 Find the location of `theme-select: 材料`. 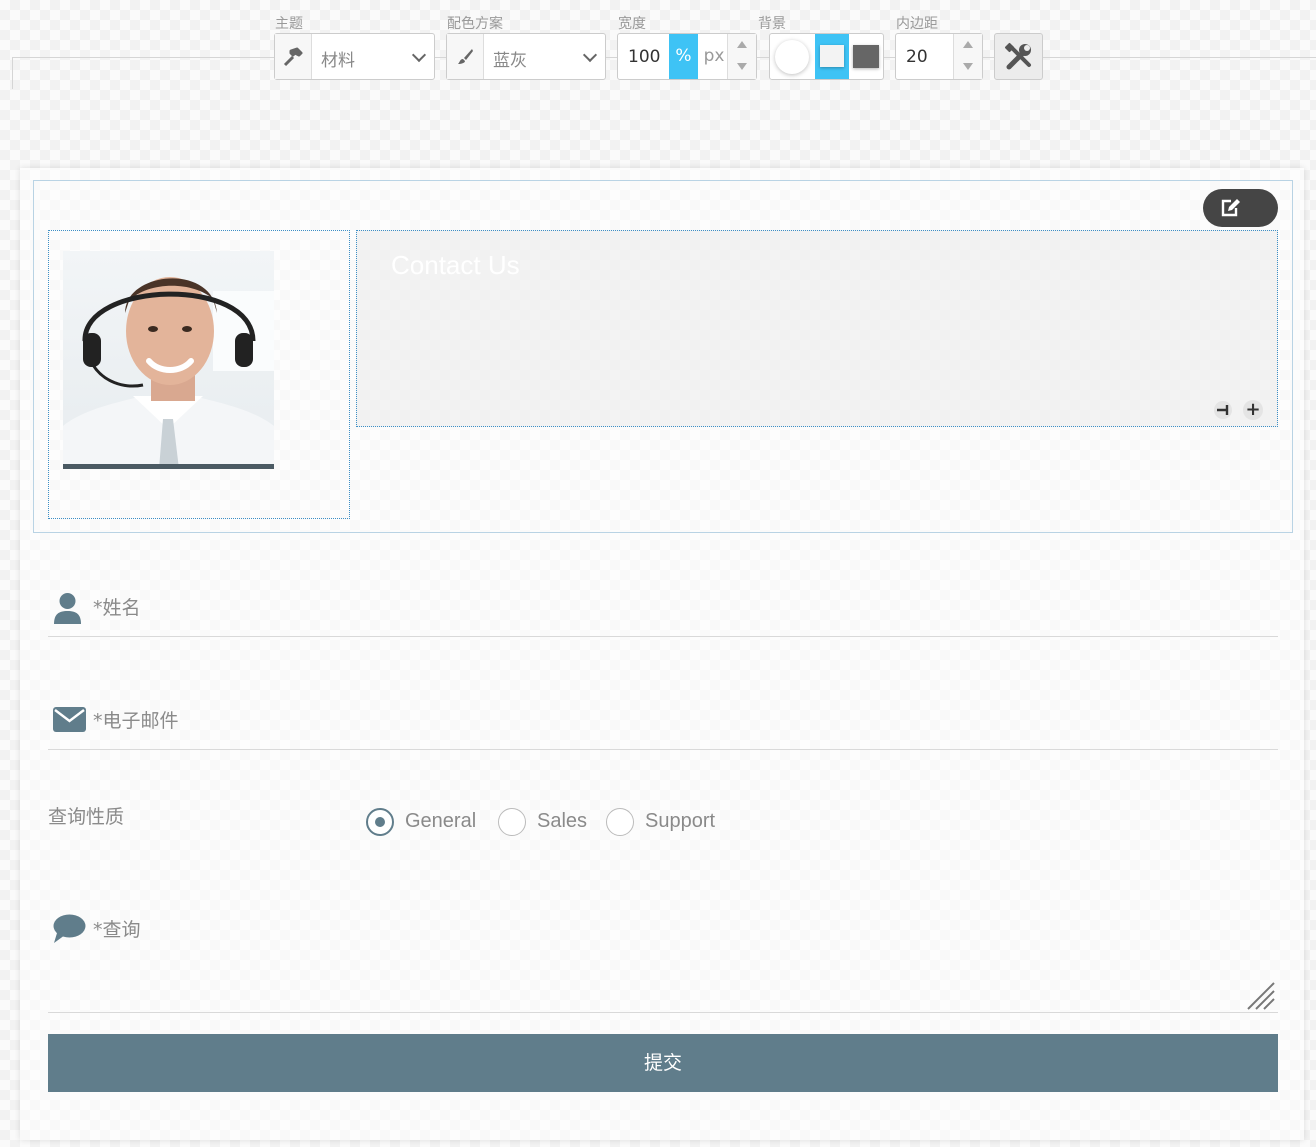

theme-select: 材料 is located at coordinates (354, 56).